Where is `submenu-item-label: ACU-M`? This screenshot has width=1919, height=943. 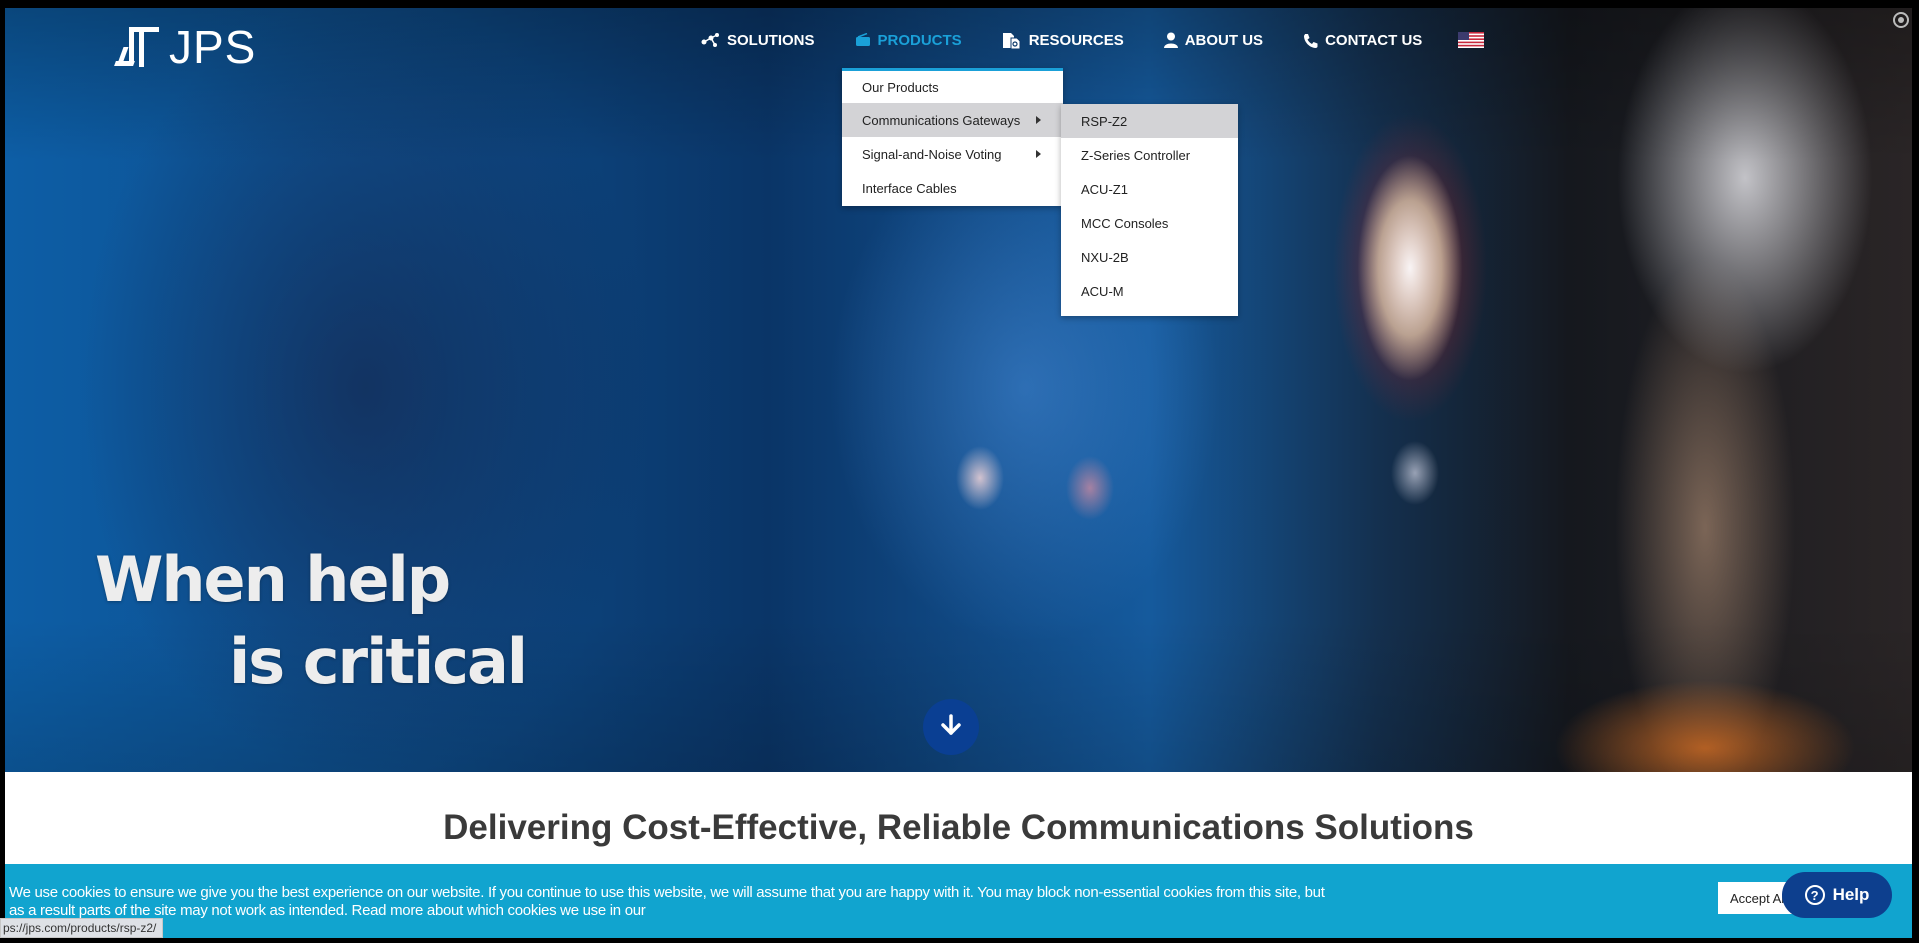
submenu-item-label: ACU-M is located at coordinates (1102, 291).